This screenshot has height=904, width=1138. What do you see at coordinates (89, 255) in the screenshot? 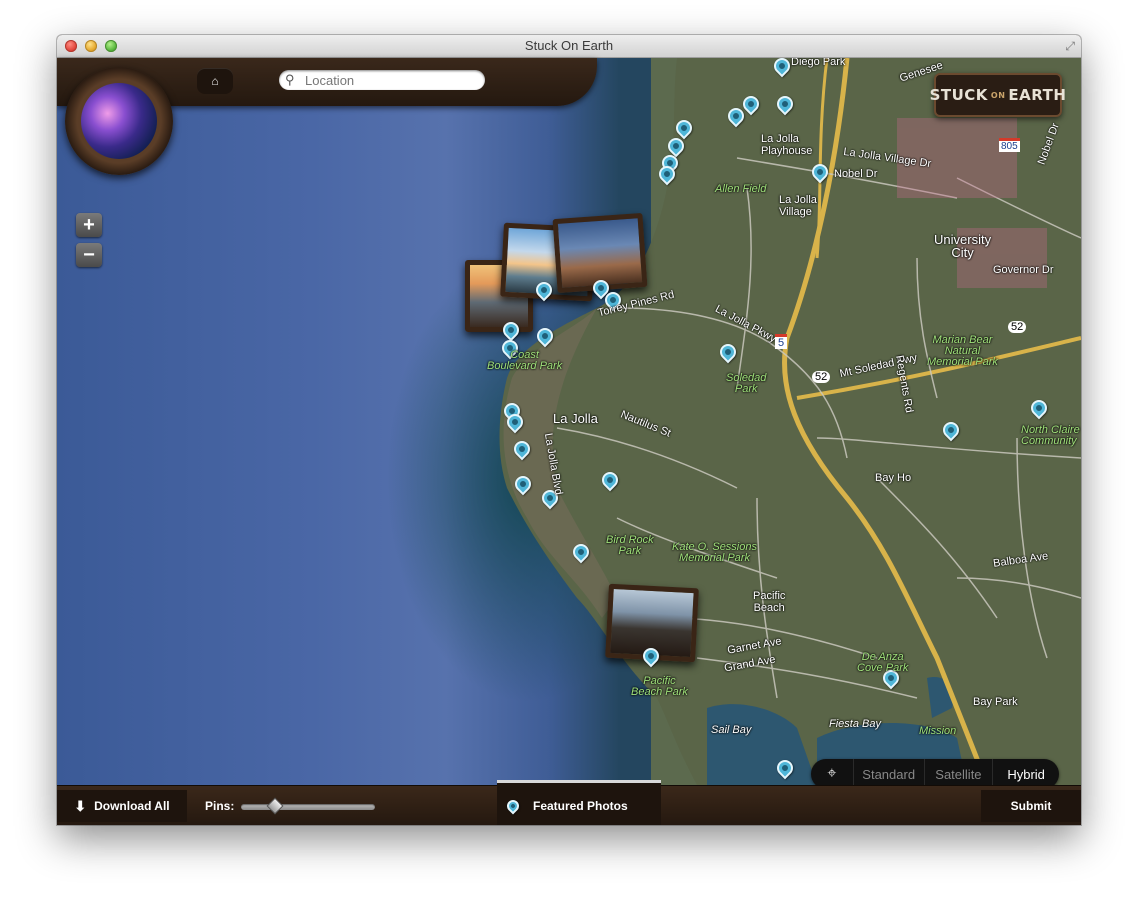
I see `zoom-out-button: −` at bounding box center [89, 255].